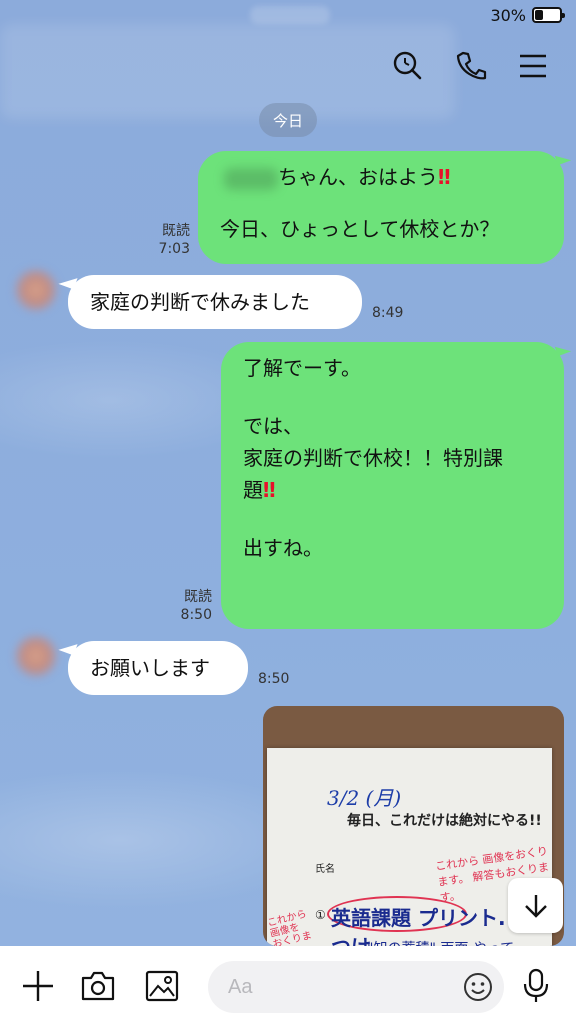 The image size is (576, 1024). Describe the element at coordinates (98, 986) in the screenshot. I see `camera-icon` at that location.